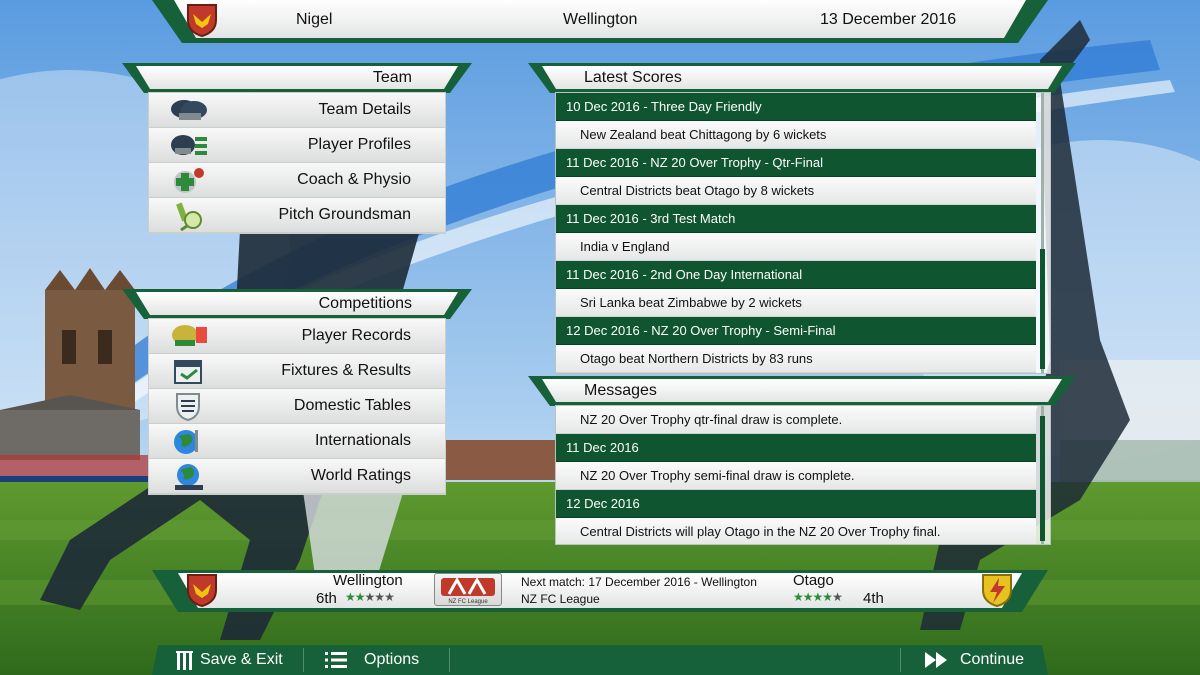  Describe the element at coordinates (336, 660) in the screenshot. I see `list-icon` at that location.